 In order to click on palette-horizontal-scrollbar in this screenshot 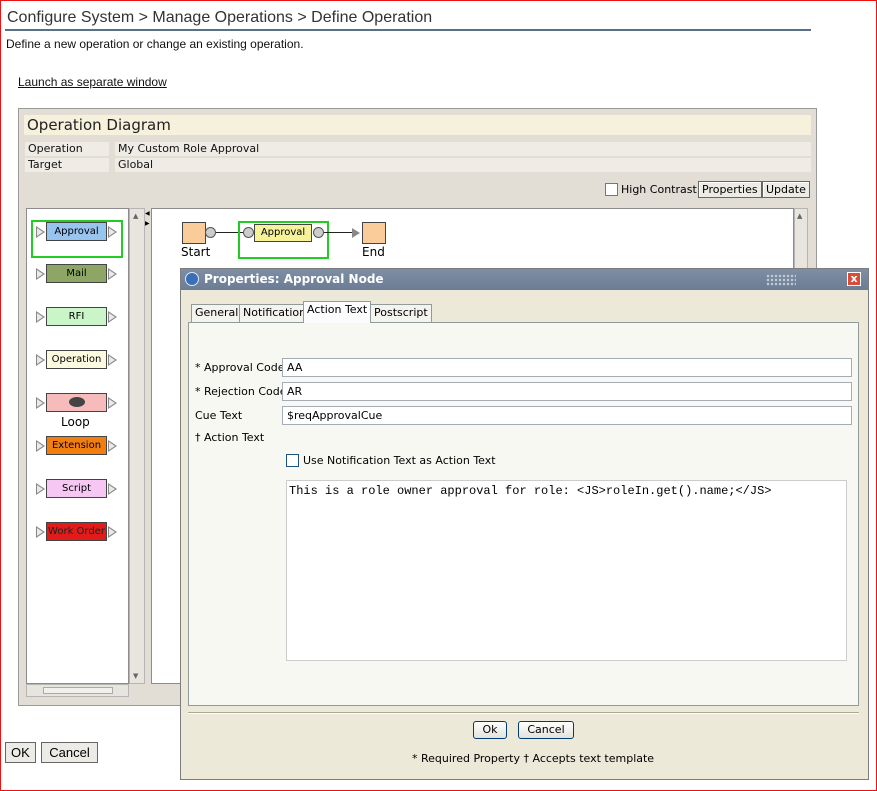, I will do `click(77, 690)`.